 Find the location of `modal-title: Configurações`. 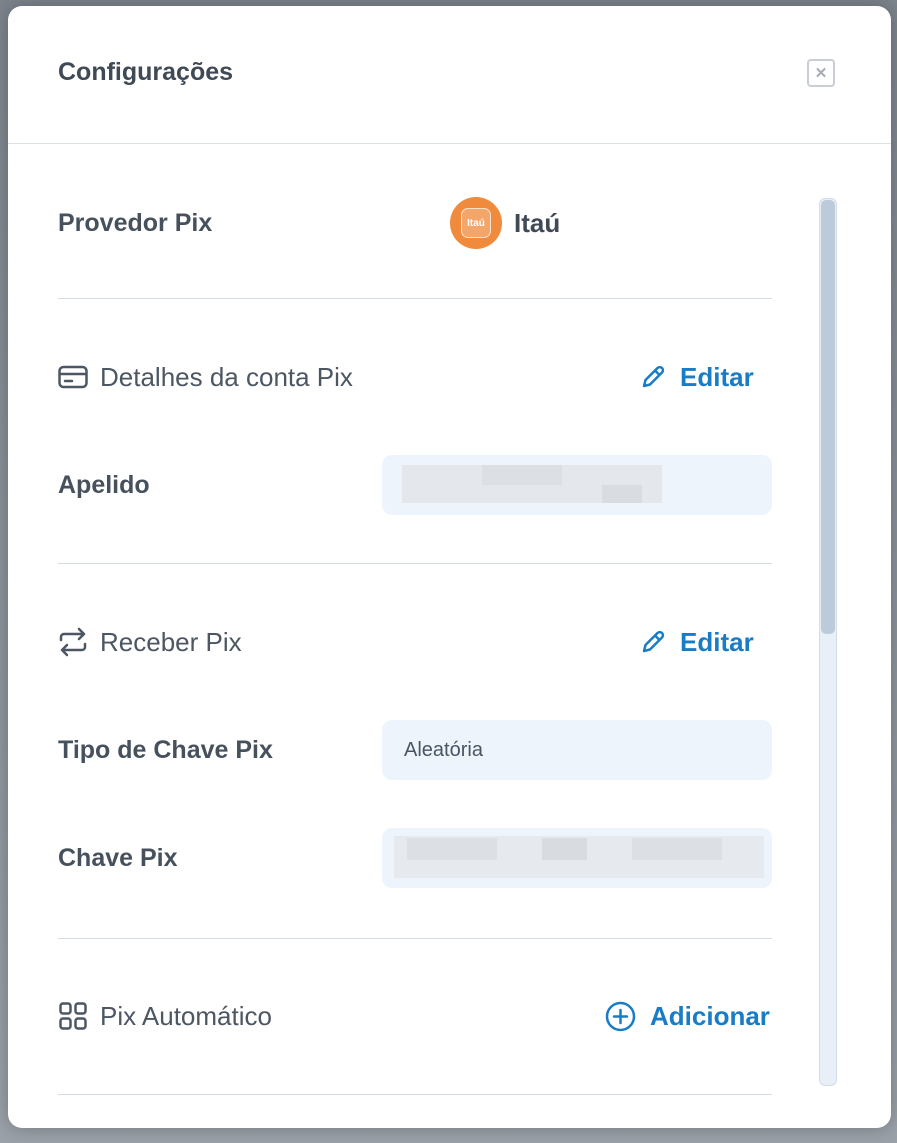

modal-title: Configurações is located at coordinates (146, 72).